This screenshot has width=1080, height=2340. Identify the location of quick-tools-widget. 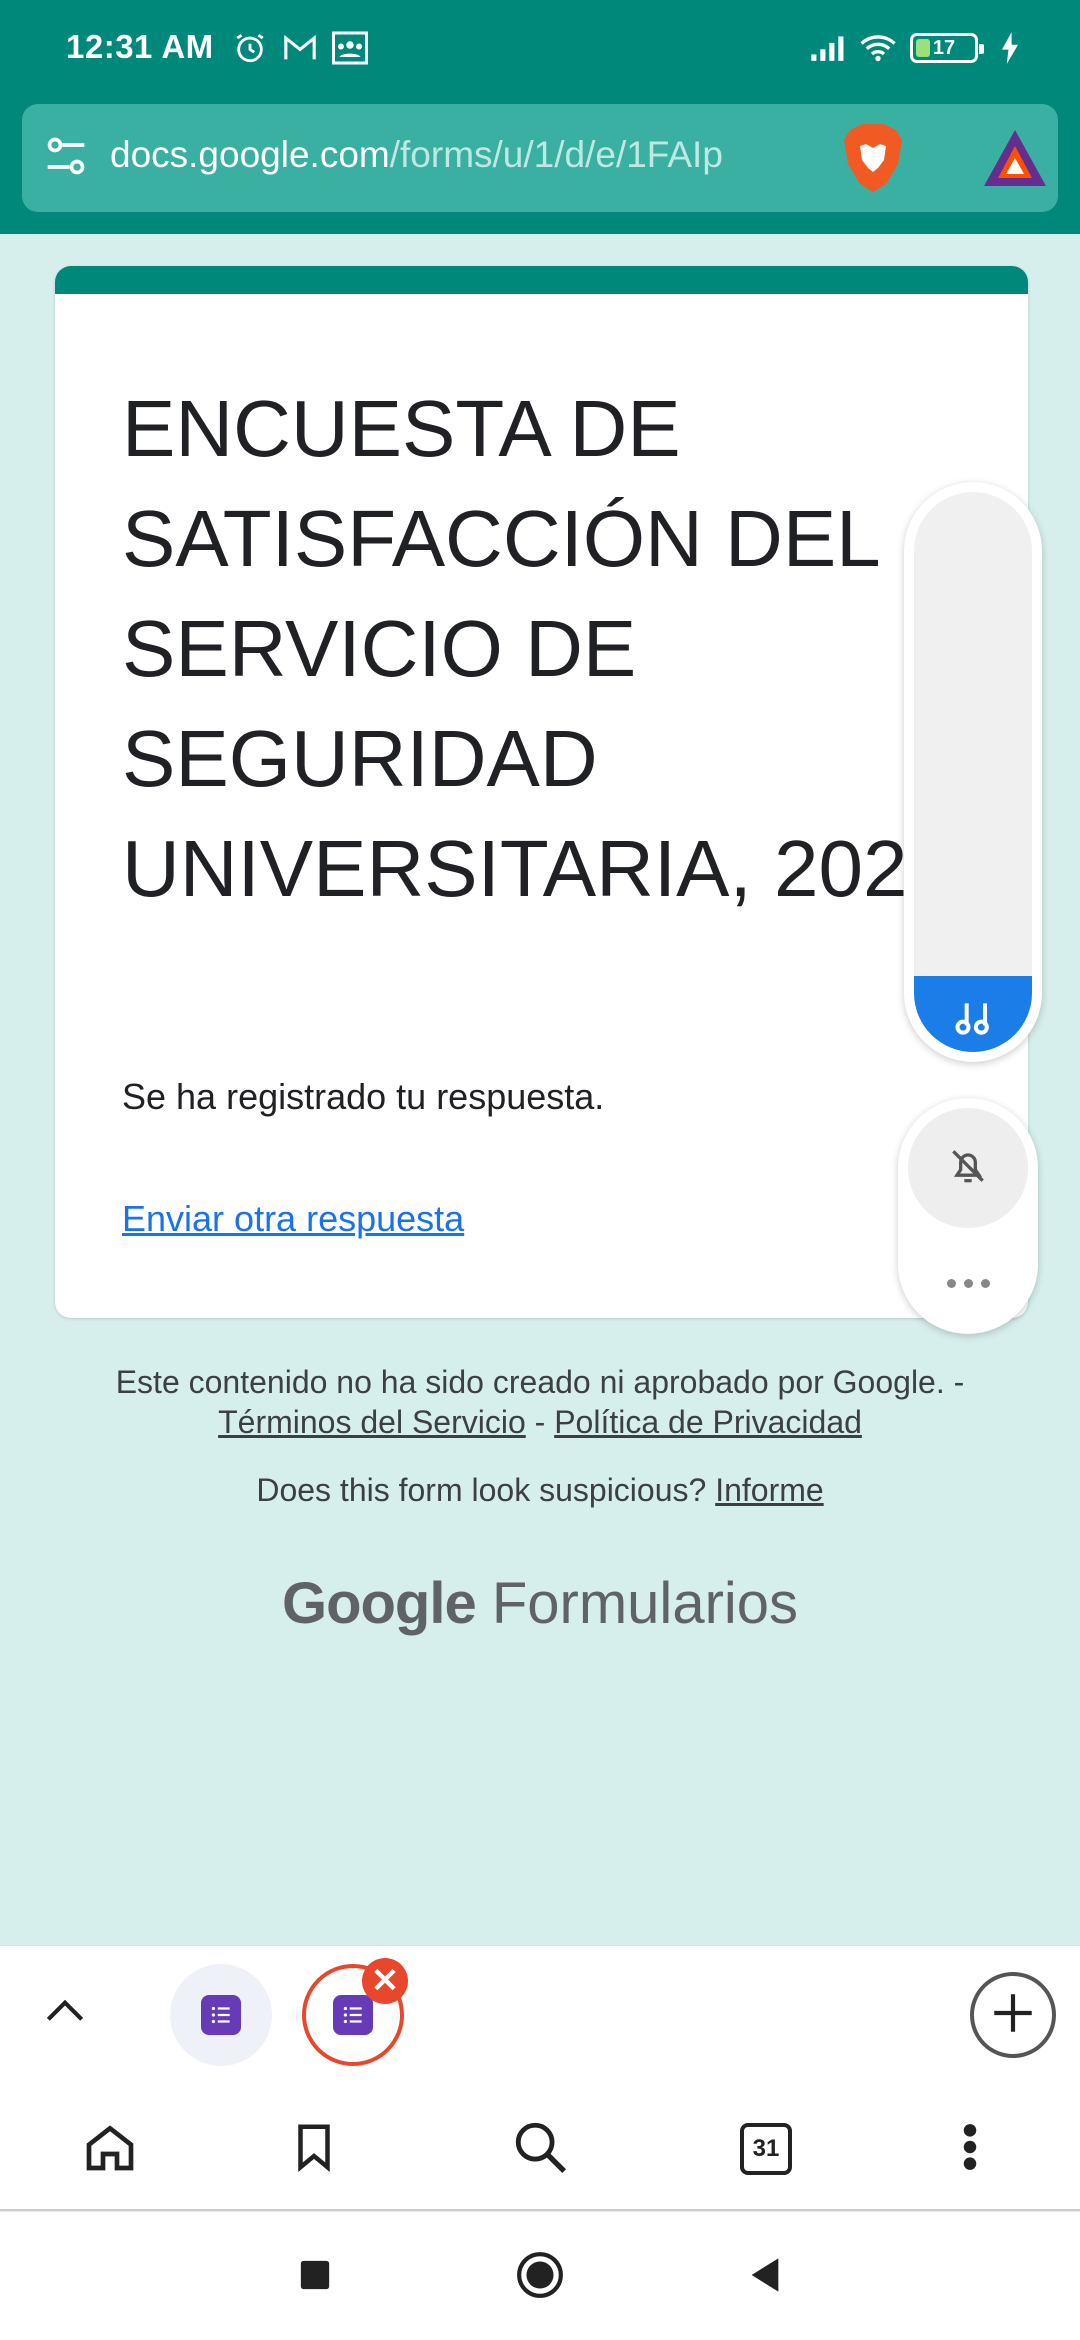
(968, 1216).